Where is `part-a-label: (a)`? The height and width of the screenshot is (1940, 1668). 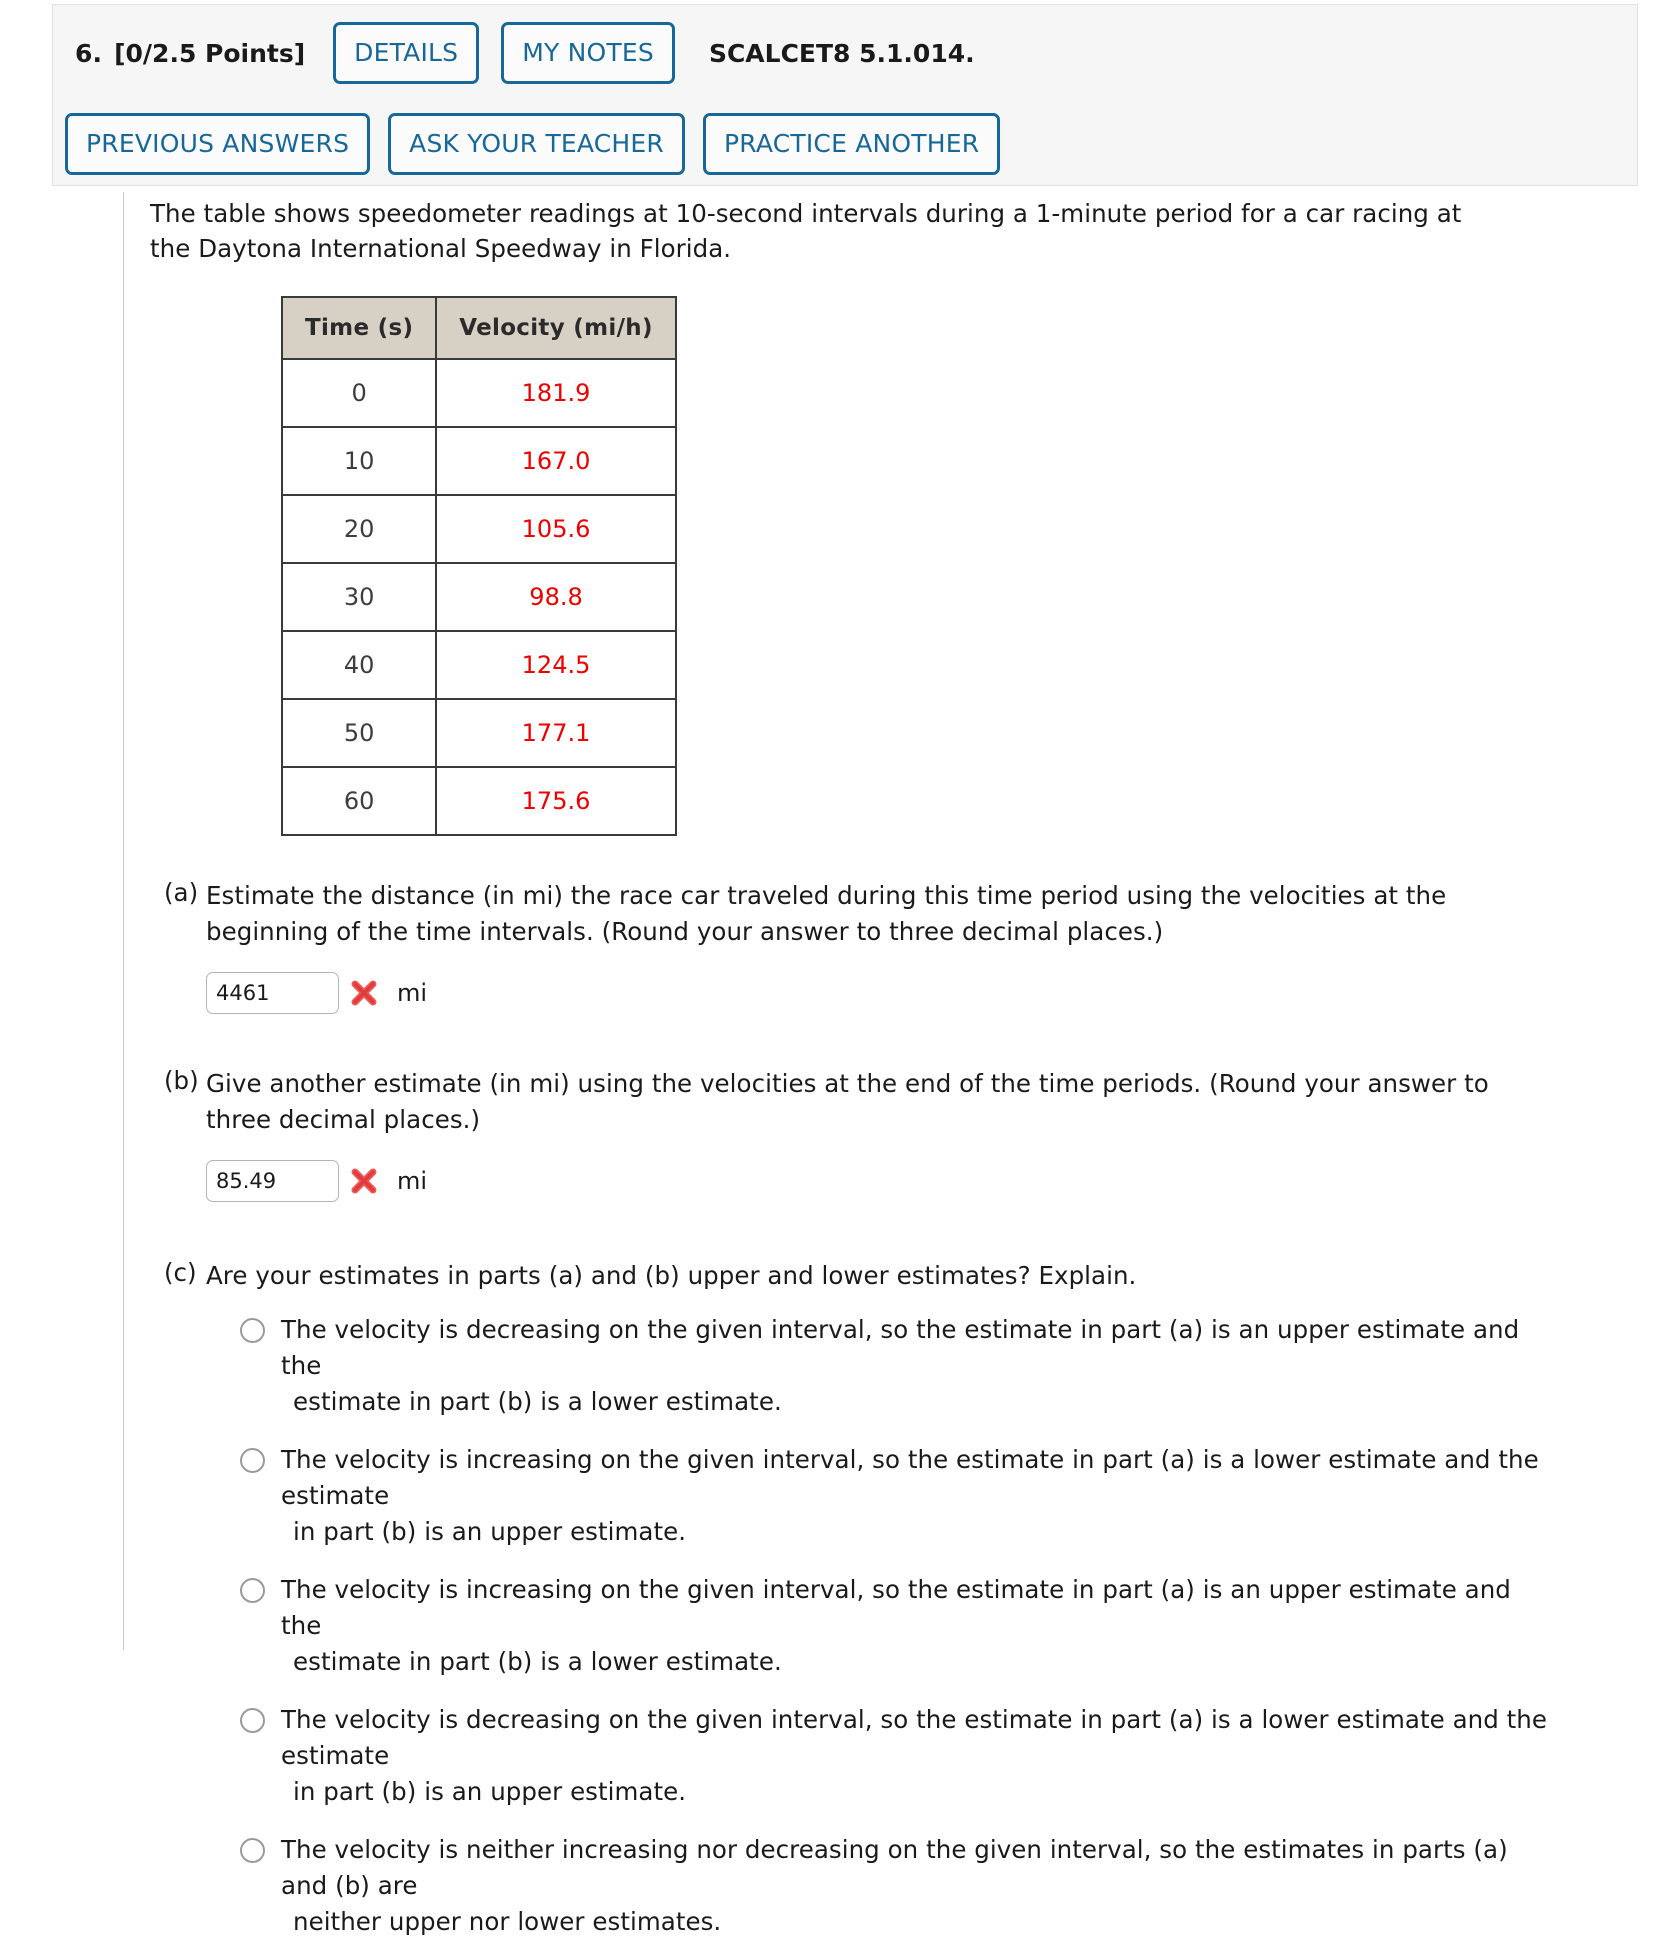 part-a-label: (a) is located at coordinates (181, 892).